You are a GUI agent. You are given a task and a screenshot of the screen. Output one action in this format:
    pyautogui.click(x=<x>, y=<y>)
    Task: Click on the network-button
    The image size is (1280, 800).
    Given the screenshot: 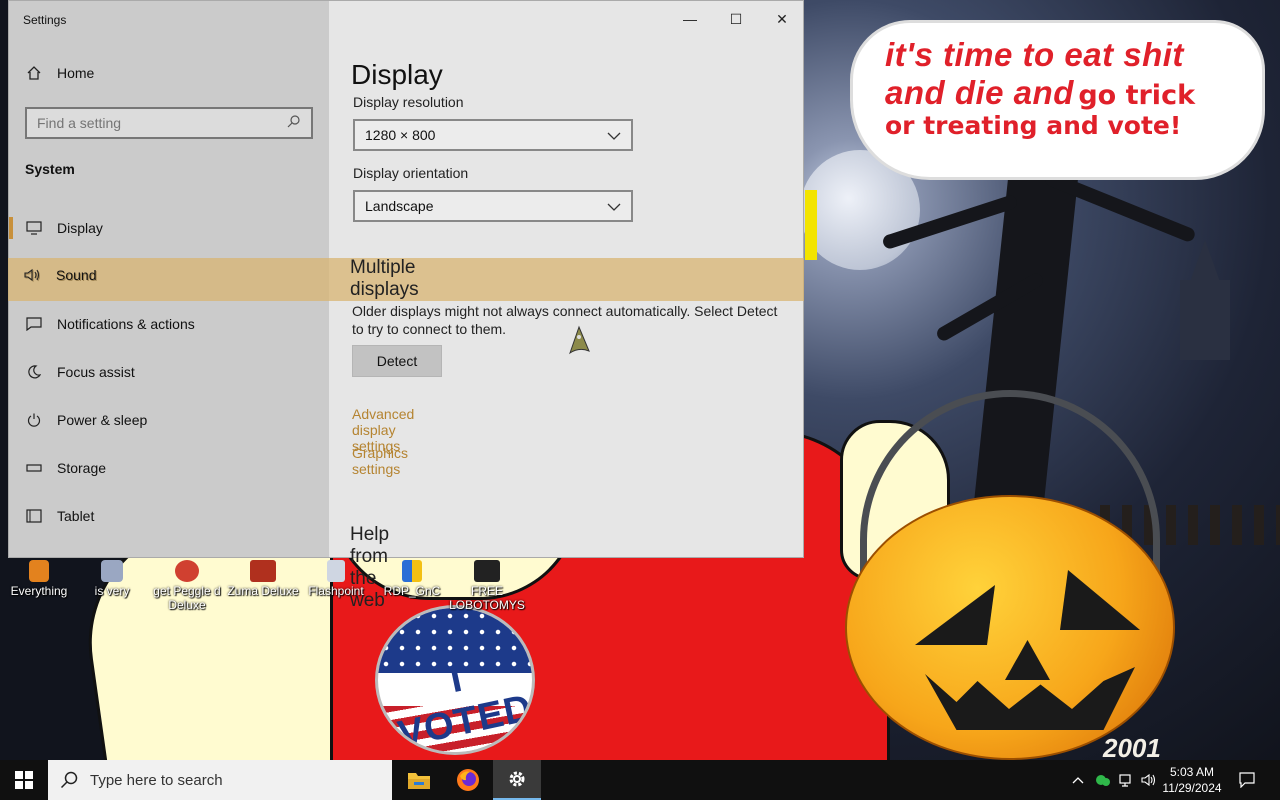 What is the action you would take?
    pyautogui.click(x=1127, y=780)
    